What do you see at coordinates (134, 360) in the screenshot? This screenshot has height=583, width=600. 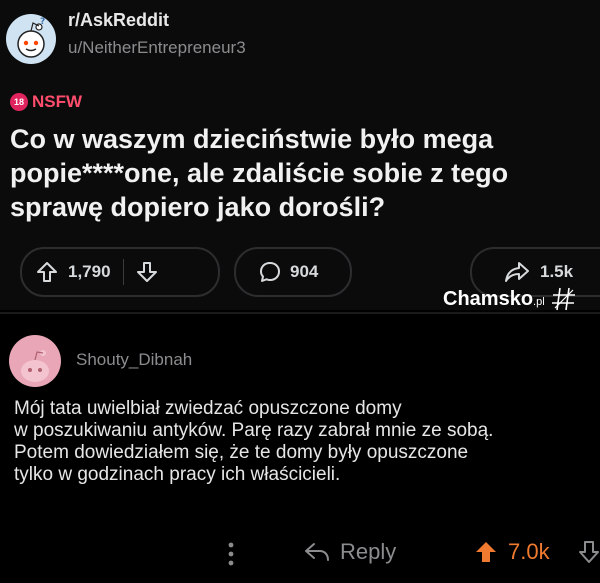 I see `comment-author: Shouty_Dibnah` at bounding box center [134, 360].